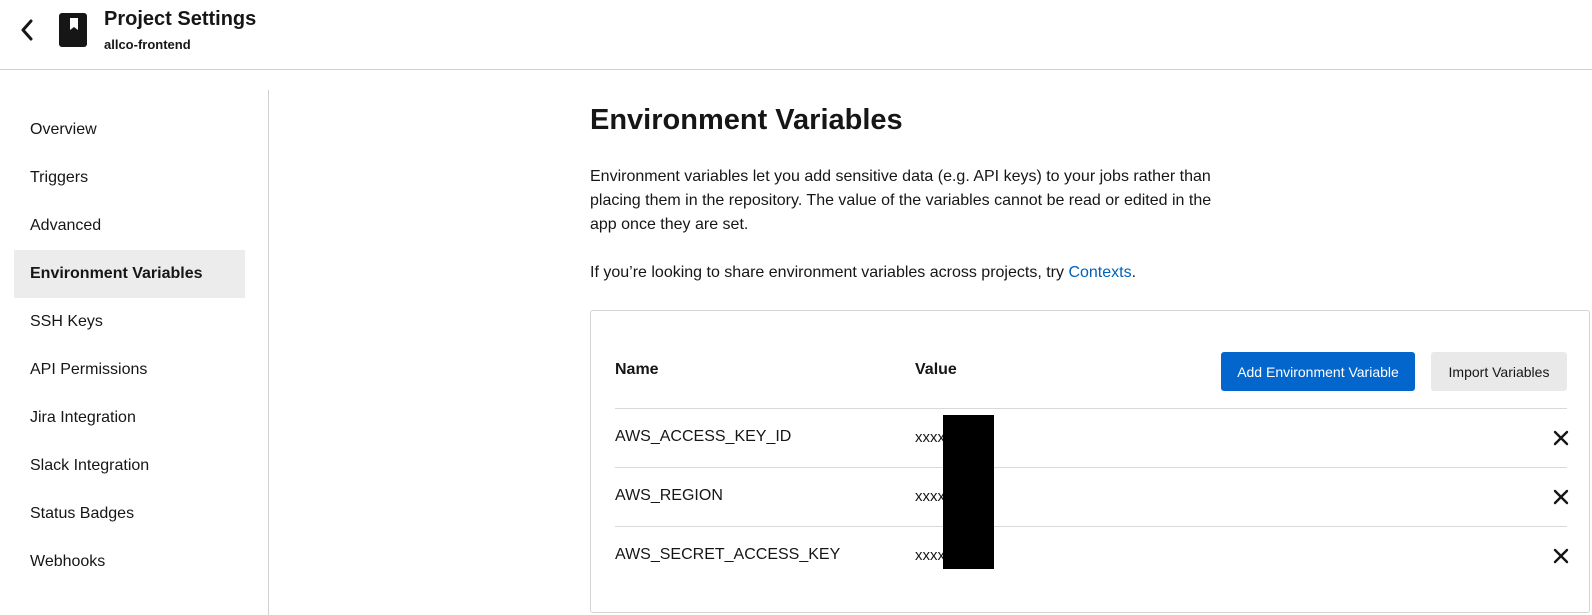 The width and height of the screenshot is (1592, 615). Describe the element at coordinates (129, 178) in the screenshot. I see `sidebar-item-triggers: Triggers` at that location.